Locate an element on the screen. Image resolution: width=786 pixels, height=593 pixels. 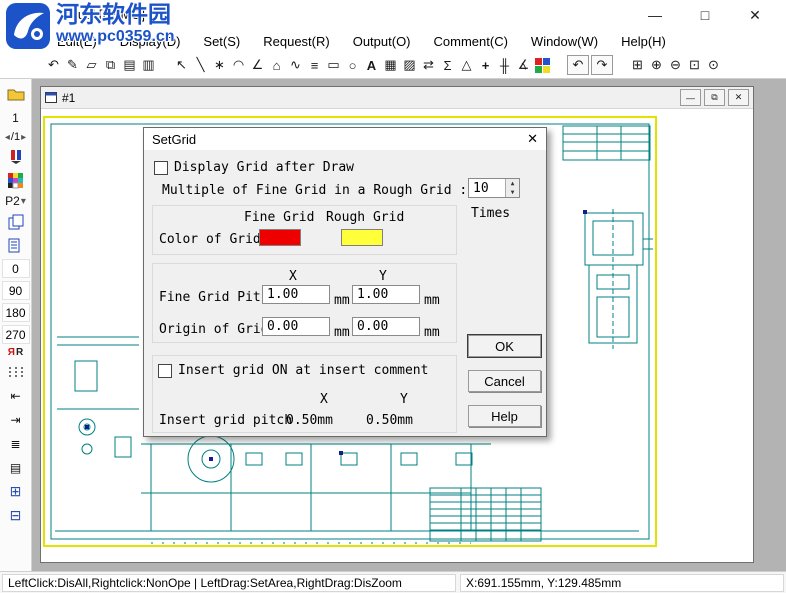
origin-x-input: 0.00 is located at coordinates (296, 326).